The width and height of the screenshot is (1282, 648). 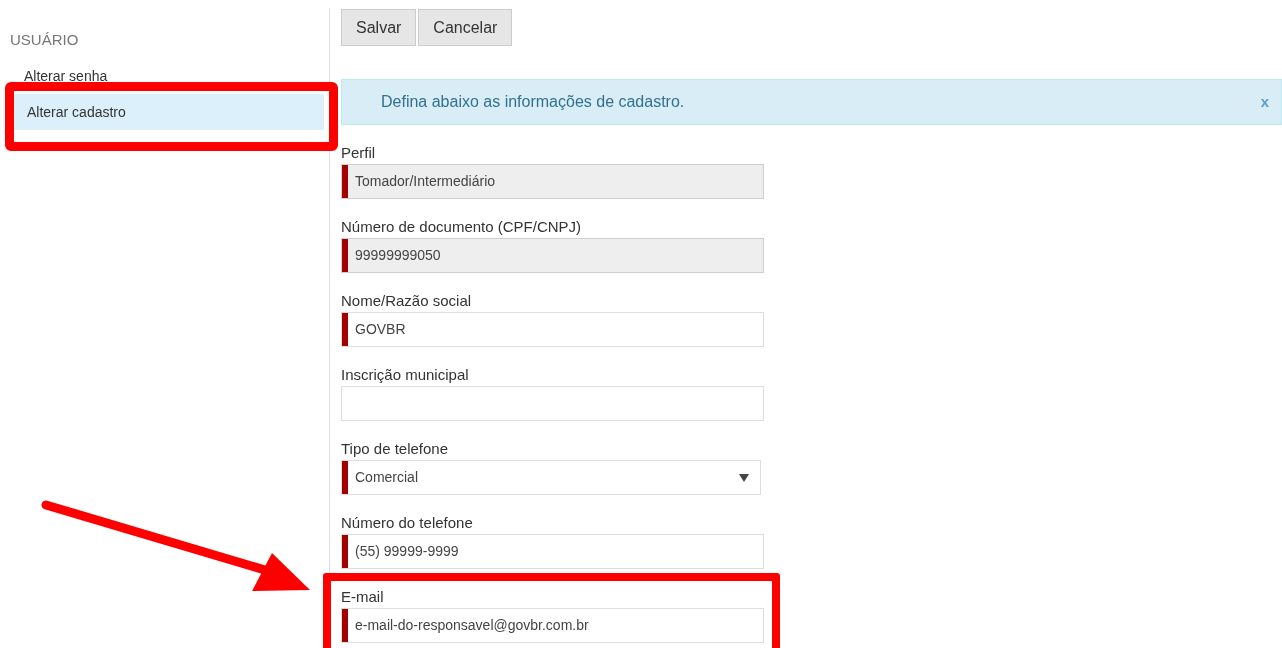 I want to click on field-label: Nome/Razão social, so click(x=407, y=301).